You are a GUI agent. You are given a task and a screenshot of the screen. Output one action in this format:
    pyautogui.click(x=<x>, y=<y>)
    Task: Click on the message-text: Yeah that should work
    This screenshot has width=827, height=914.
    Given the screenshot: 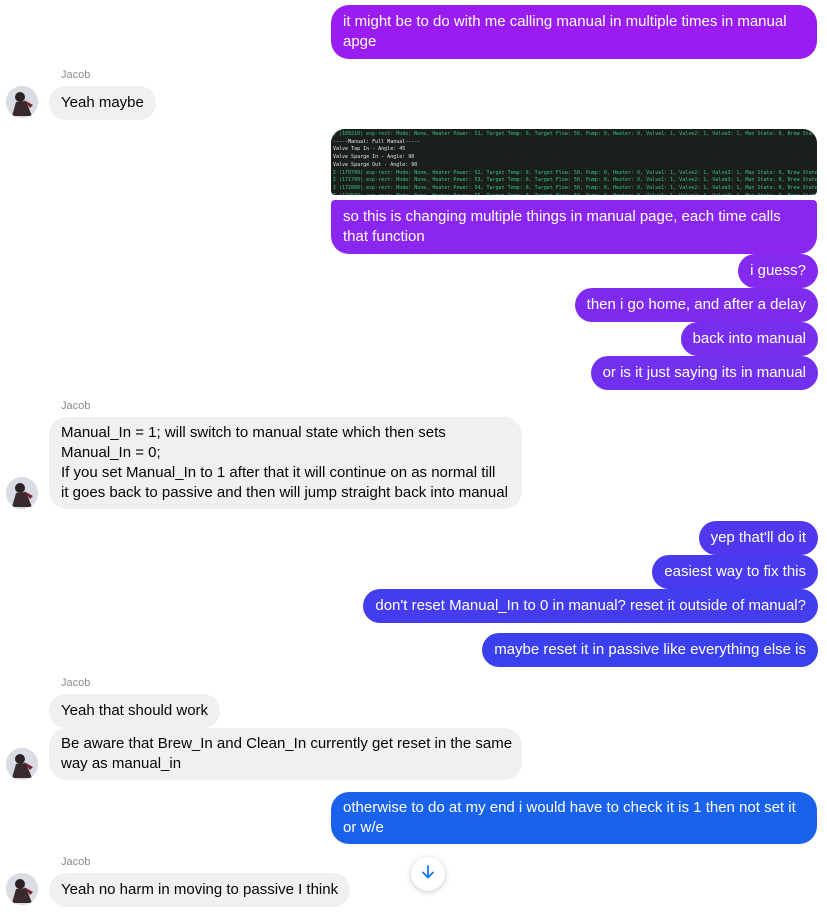 What is the action you would take?
    pyautogui.click(x=135, y=710)
    